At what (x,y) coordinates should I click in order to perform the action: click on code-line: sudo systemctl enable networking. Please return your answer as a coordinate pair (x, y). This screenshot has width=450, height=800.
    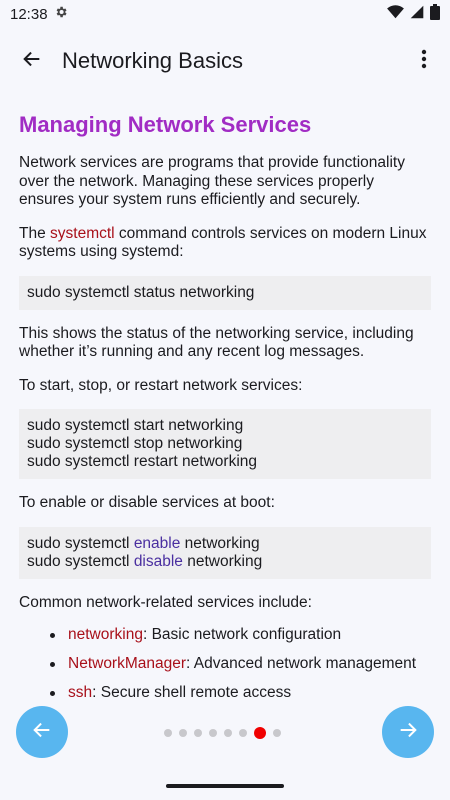
    Looking at the image, I should click on (225, 544).